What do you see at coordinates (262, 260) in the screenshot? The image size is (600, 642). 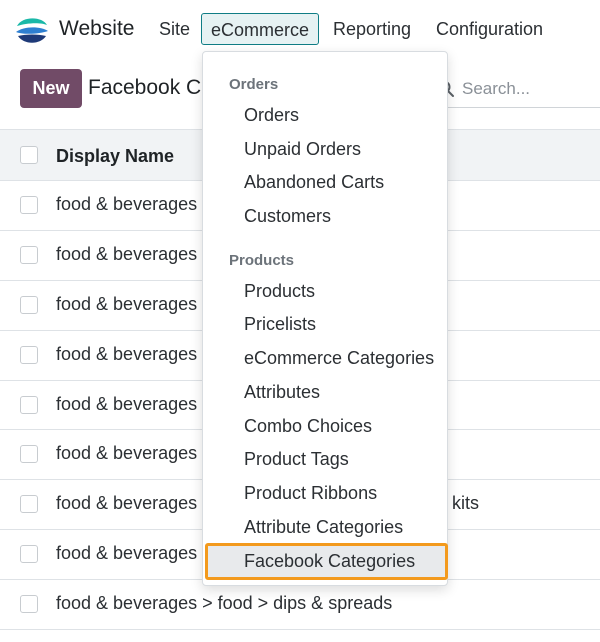 I see `section-header-products: Products` at bounding box center [262, 260].